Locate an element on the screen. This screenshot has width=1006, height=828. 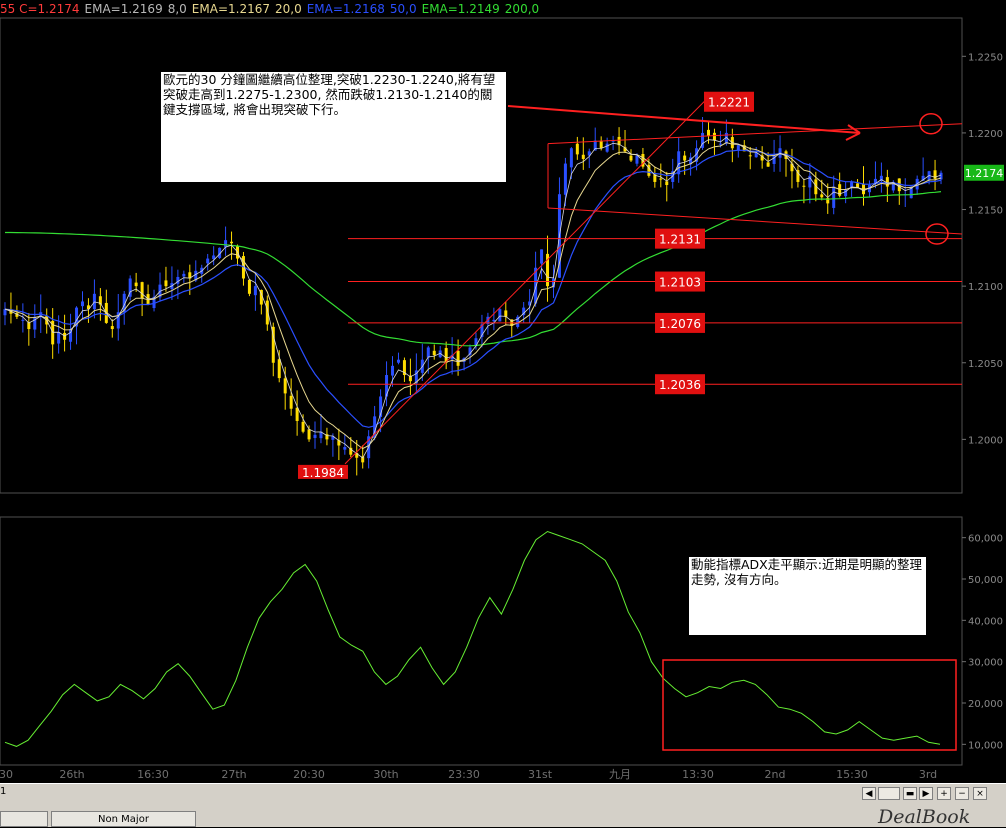
scroll-left-button: ◀ is located at coordinates (869, 793).